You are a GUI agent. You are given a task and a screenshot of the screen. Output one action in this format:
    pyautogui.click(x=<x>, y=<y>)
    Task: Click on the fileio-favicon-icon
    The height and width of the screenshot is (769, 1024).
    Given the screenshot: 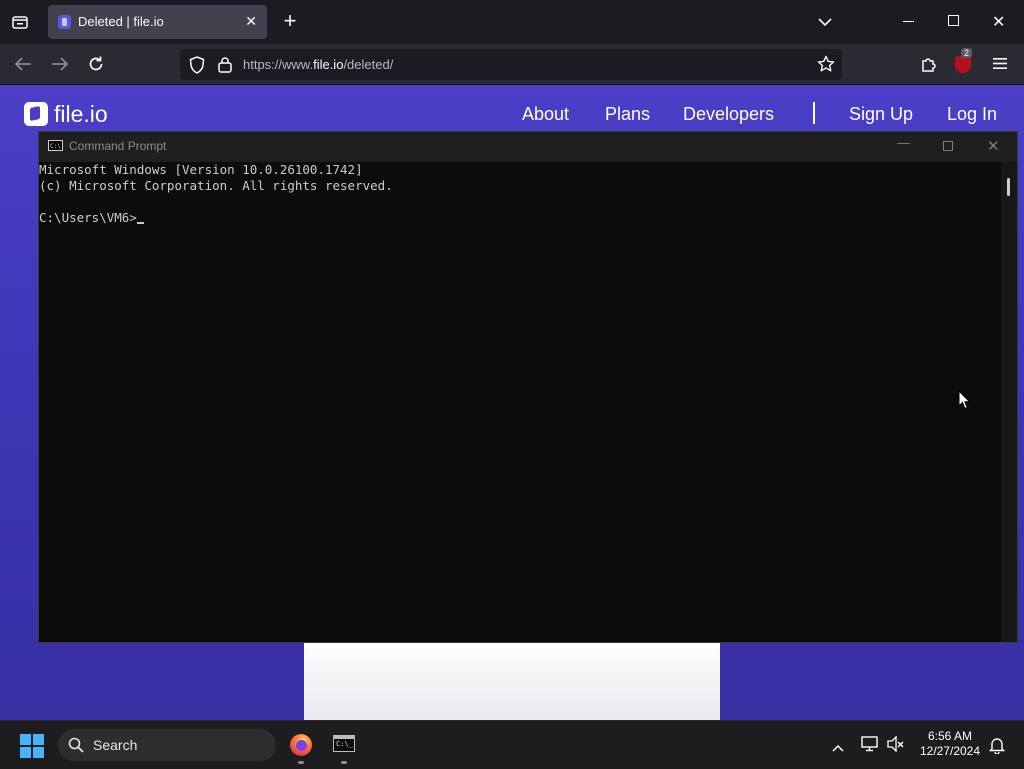 What is the action you would take?
    pyautogui.click(x=64, y=22)
    